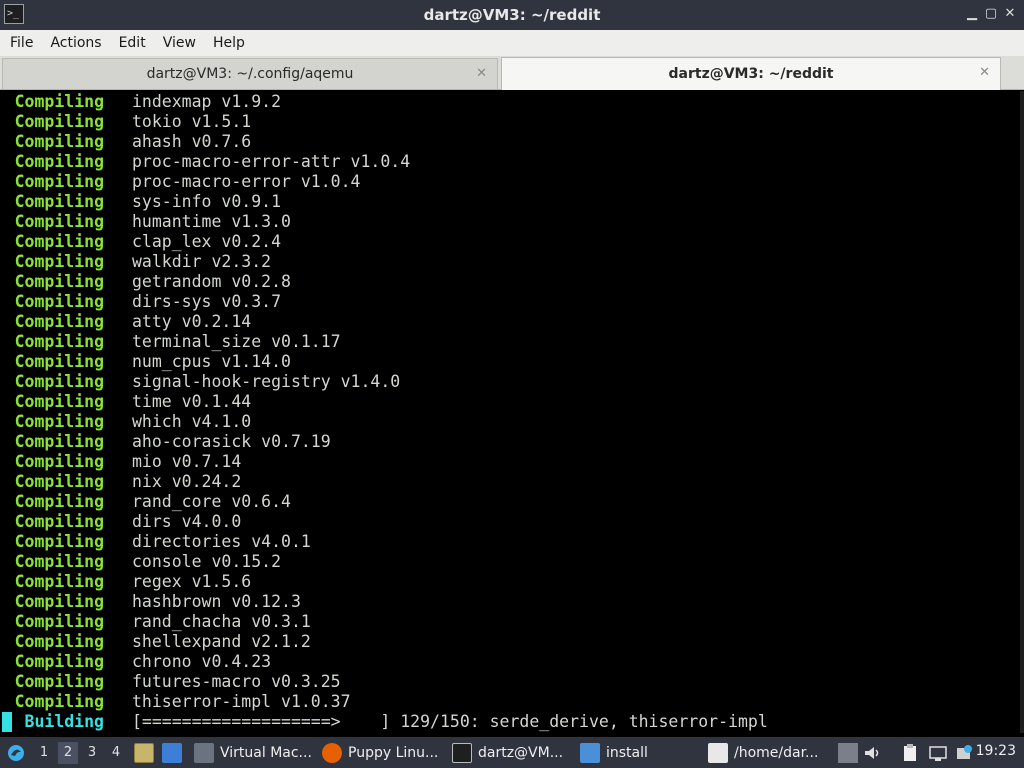  Describe the element at coordinates (241, 701) in the screenshot. I see `crate-name: thiserror-impl v1.0.37` at that location.